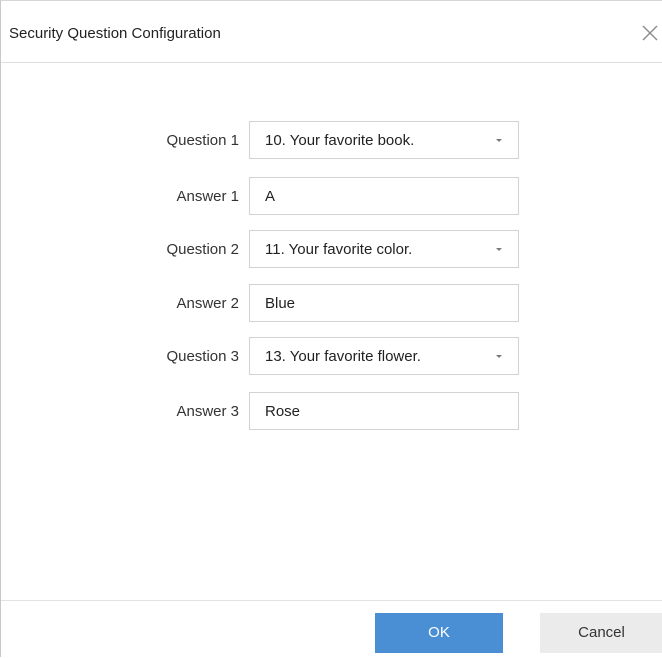 The width and height of the screenshot is (662, 658). I want to click on answer-2-value: Blue, so click(280, 303).